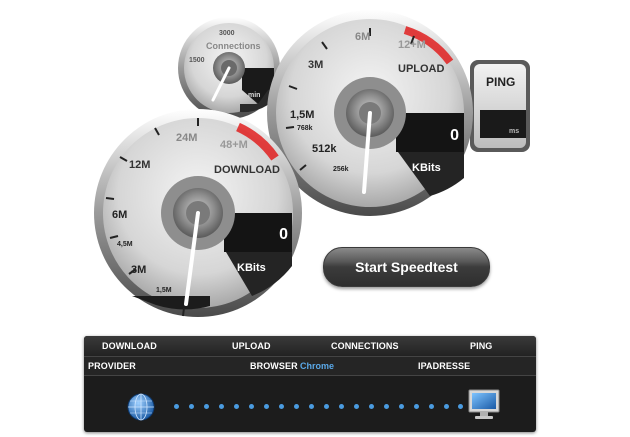 The image size is (630, 437). Describe the element at coordinates (500, 106) in the screenshot. I see `ping-tab: PING ms` at that location.